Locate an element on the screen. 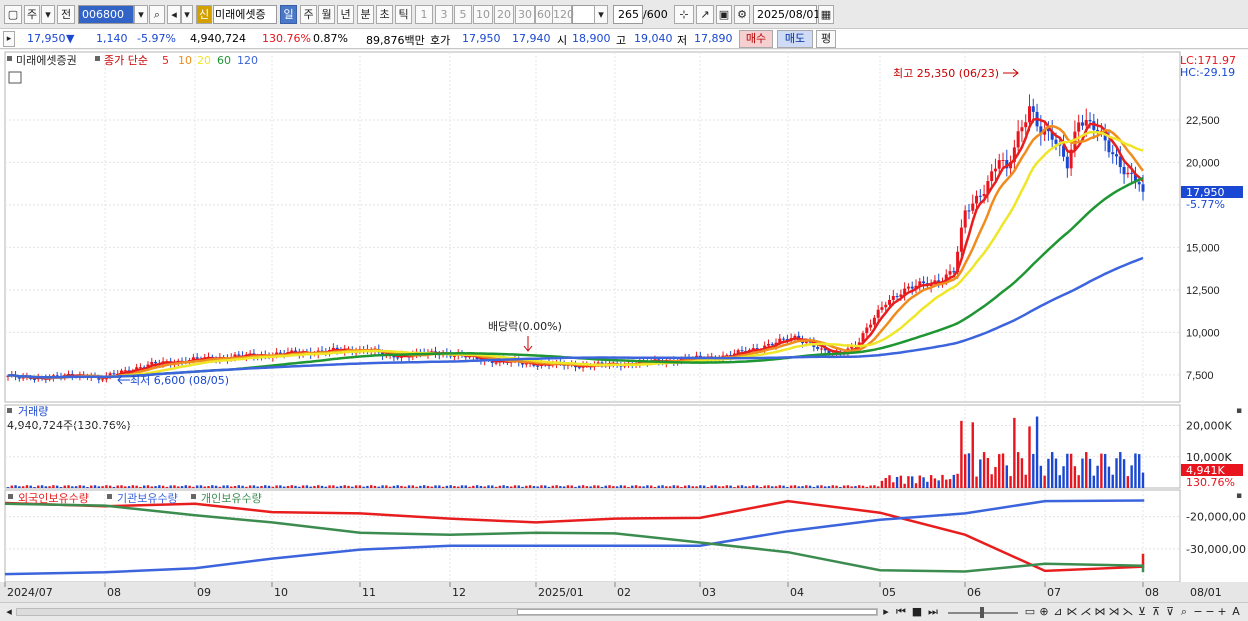 The width and height of the screenshot is (1248, 621). crosshair-icon: ⊹ is located at coordinates (684, 14).